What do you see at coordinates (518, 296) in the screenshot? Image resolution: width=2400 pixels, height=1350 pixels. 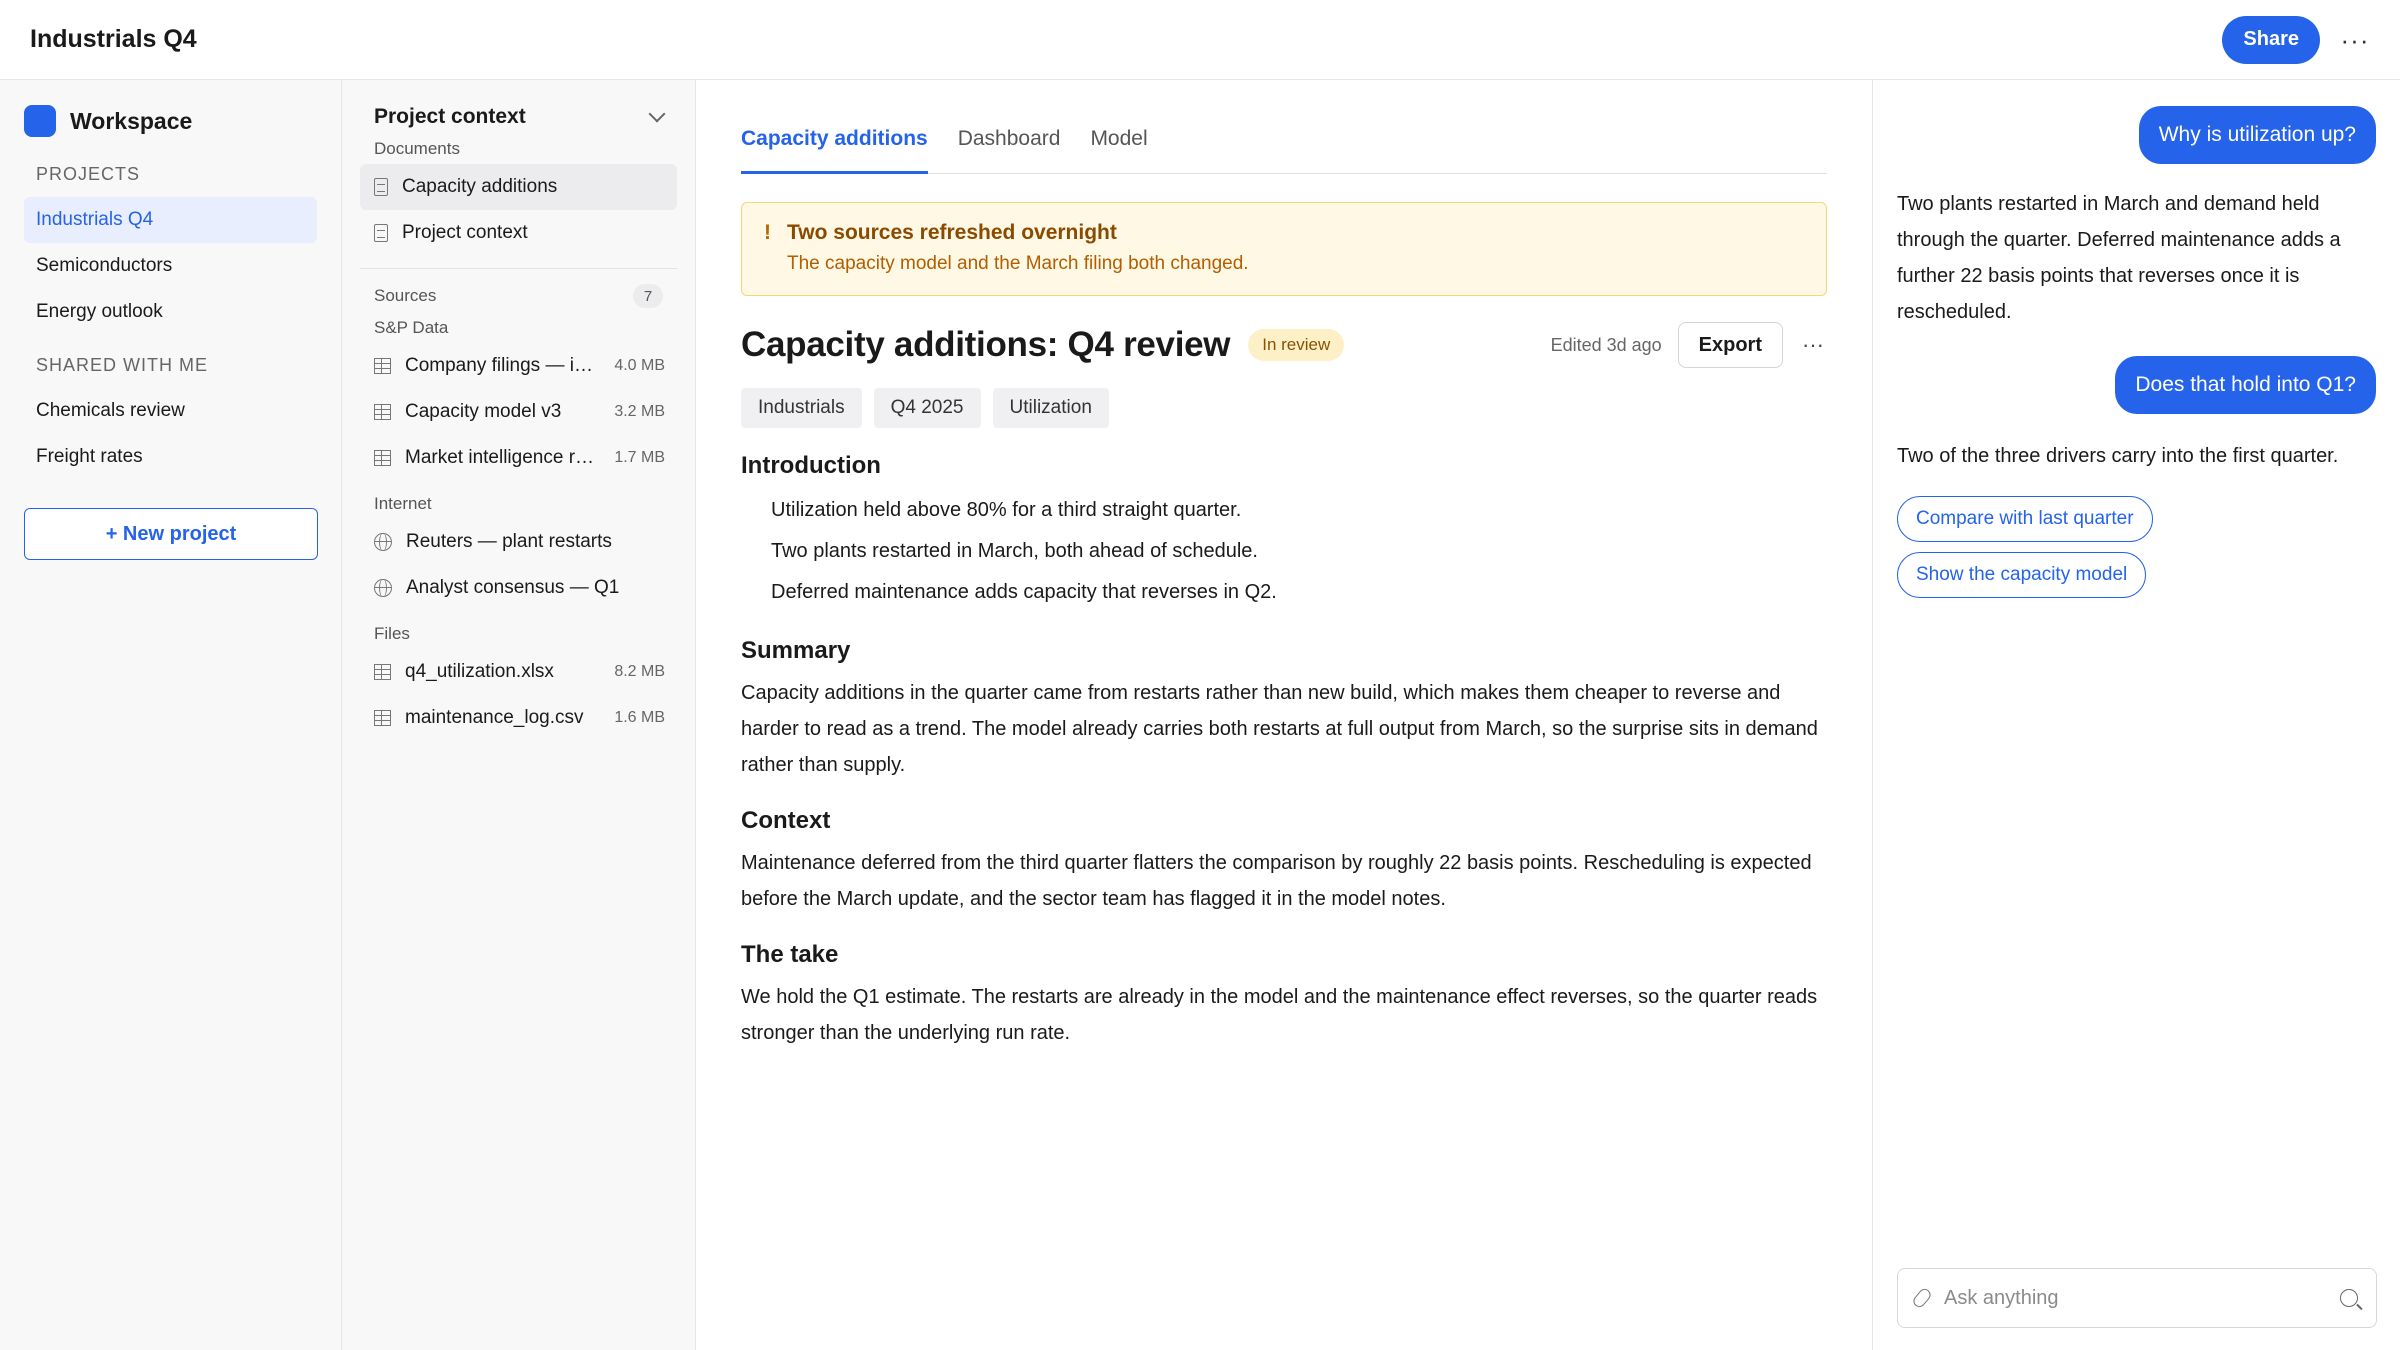 I see `sources-header: Sources 7` at bounding box center [518, 296].